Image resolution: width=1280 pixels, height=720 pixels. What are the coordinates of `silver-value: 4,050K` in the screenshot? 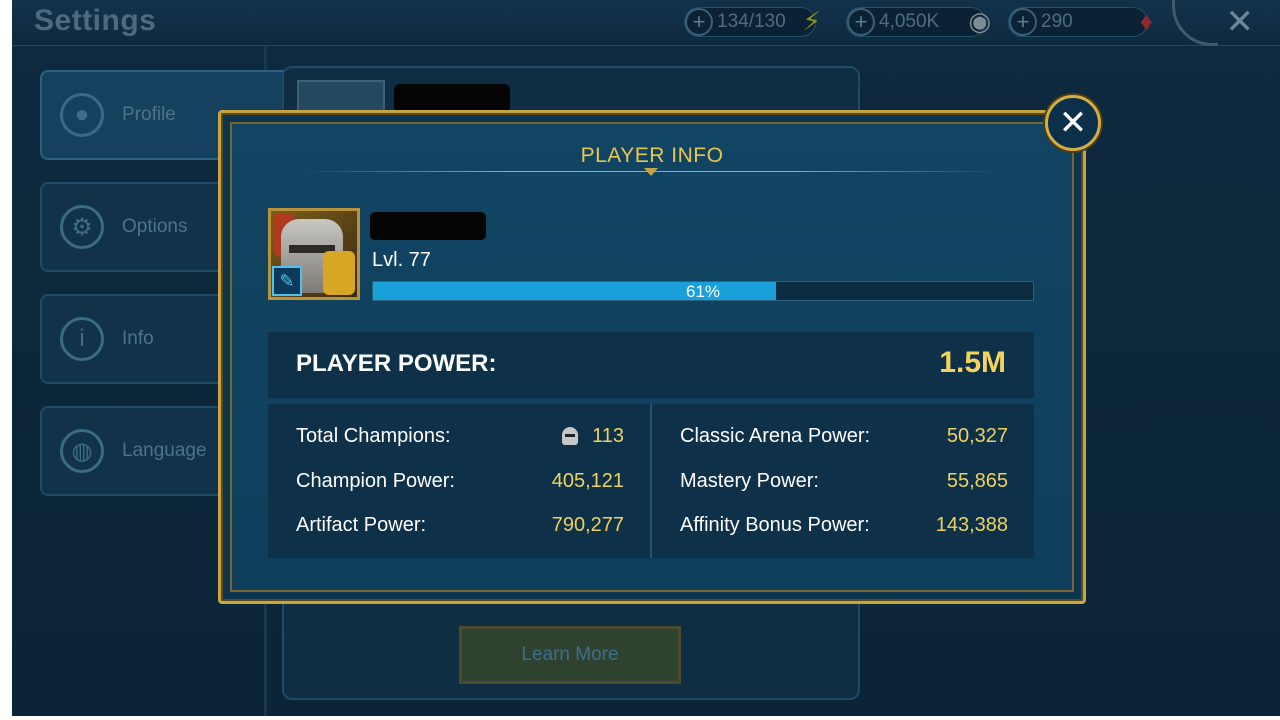 It's located at (909, 21).